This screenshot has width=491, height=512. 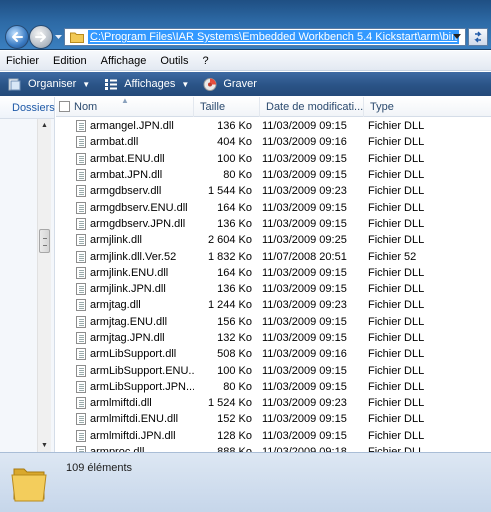 What do you see at coordinates (125, 305) in the screenshot?
I see `file-name-cell: armjtag.dll` at bounding box center [125, 305].